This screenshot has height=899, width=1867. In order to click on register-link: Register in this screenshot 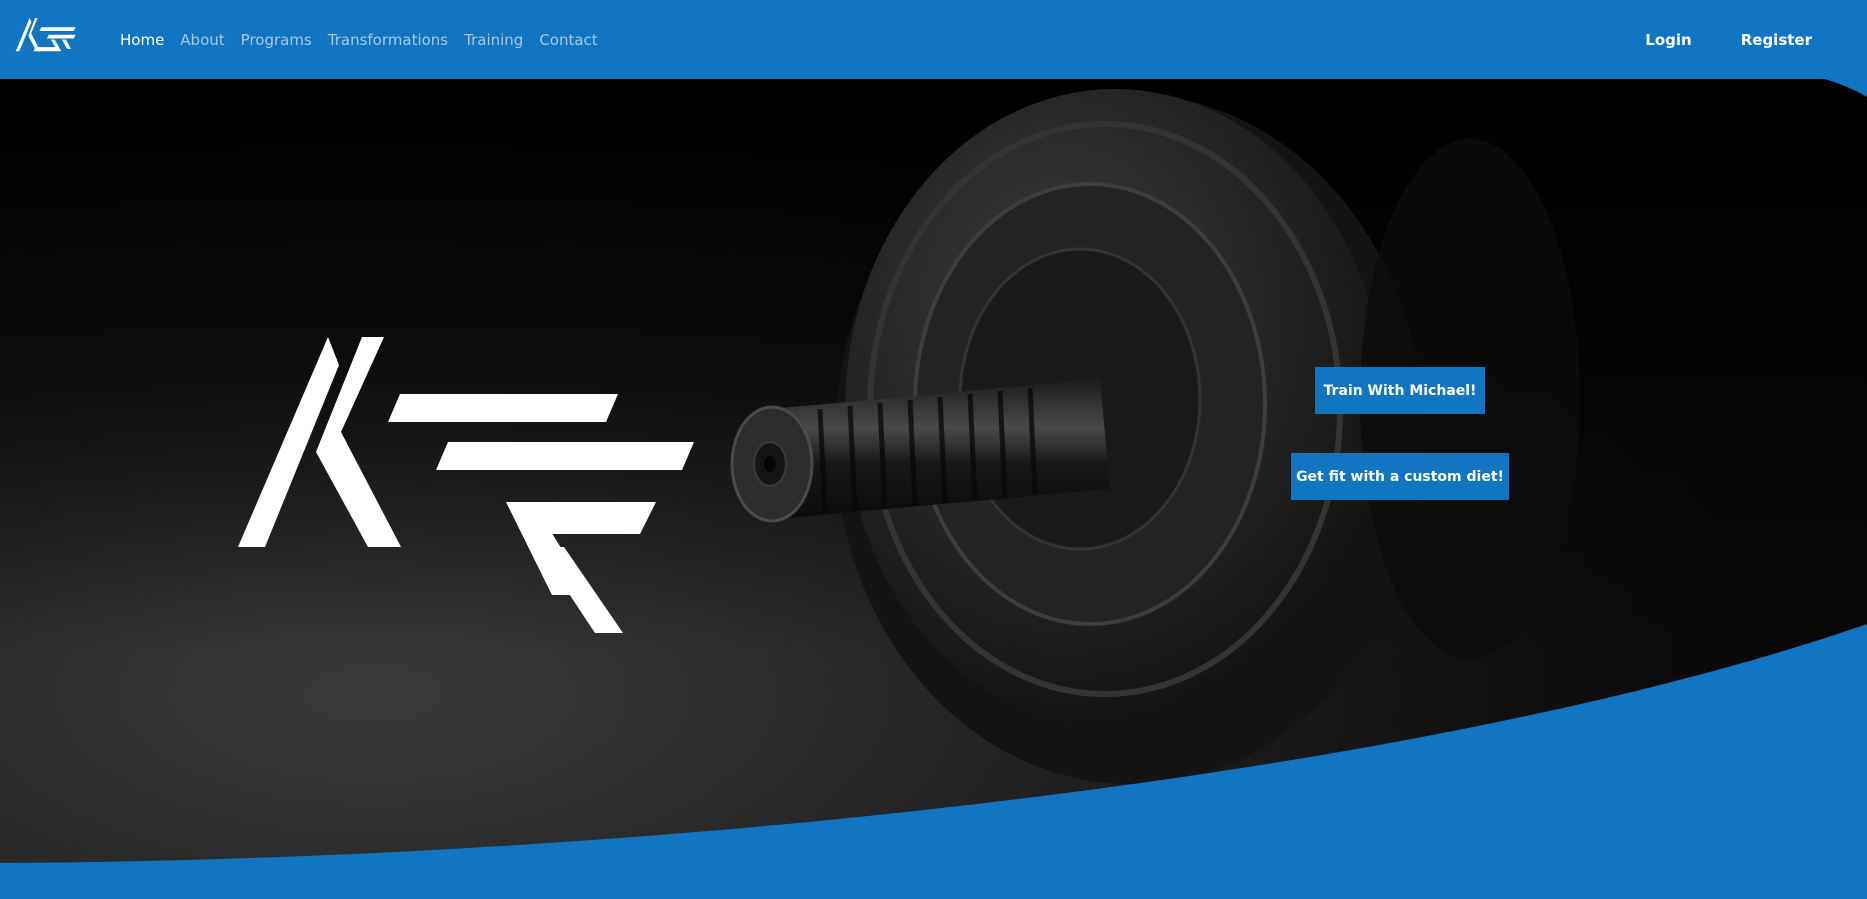, I will do `click(1776, 40)`.